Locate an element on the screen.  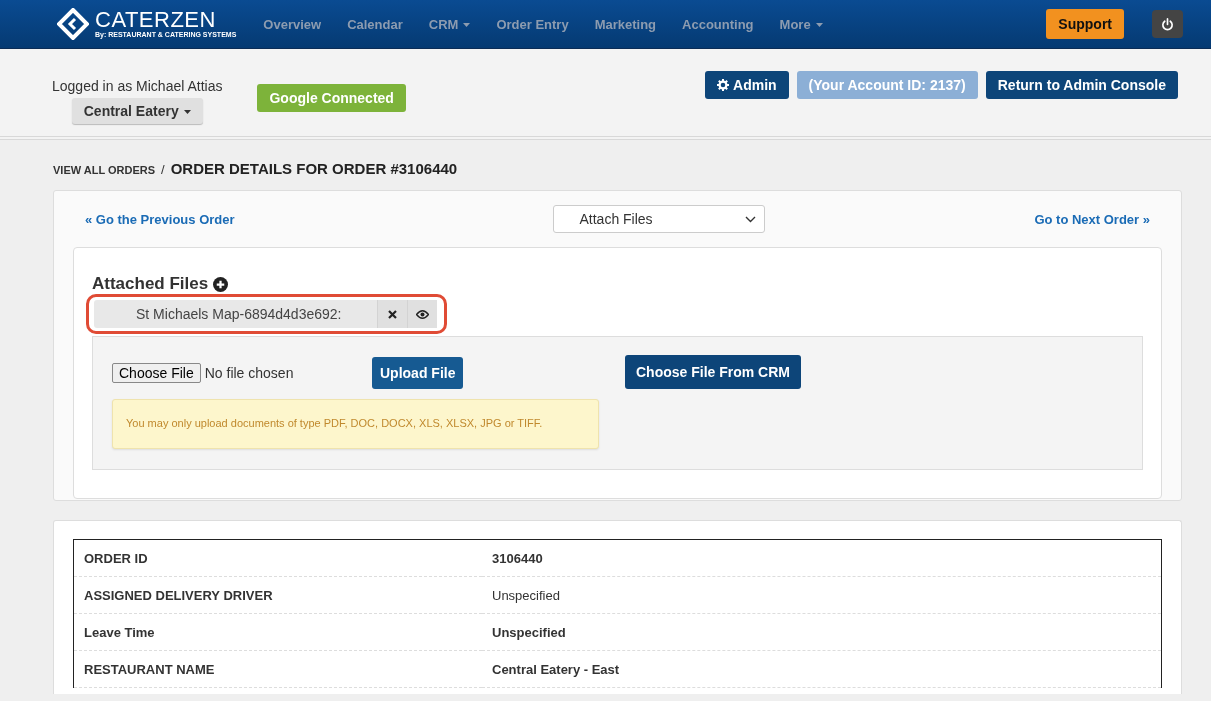
nav-link: More is located at coordinates (801, 24).